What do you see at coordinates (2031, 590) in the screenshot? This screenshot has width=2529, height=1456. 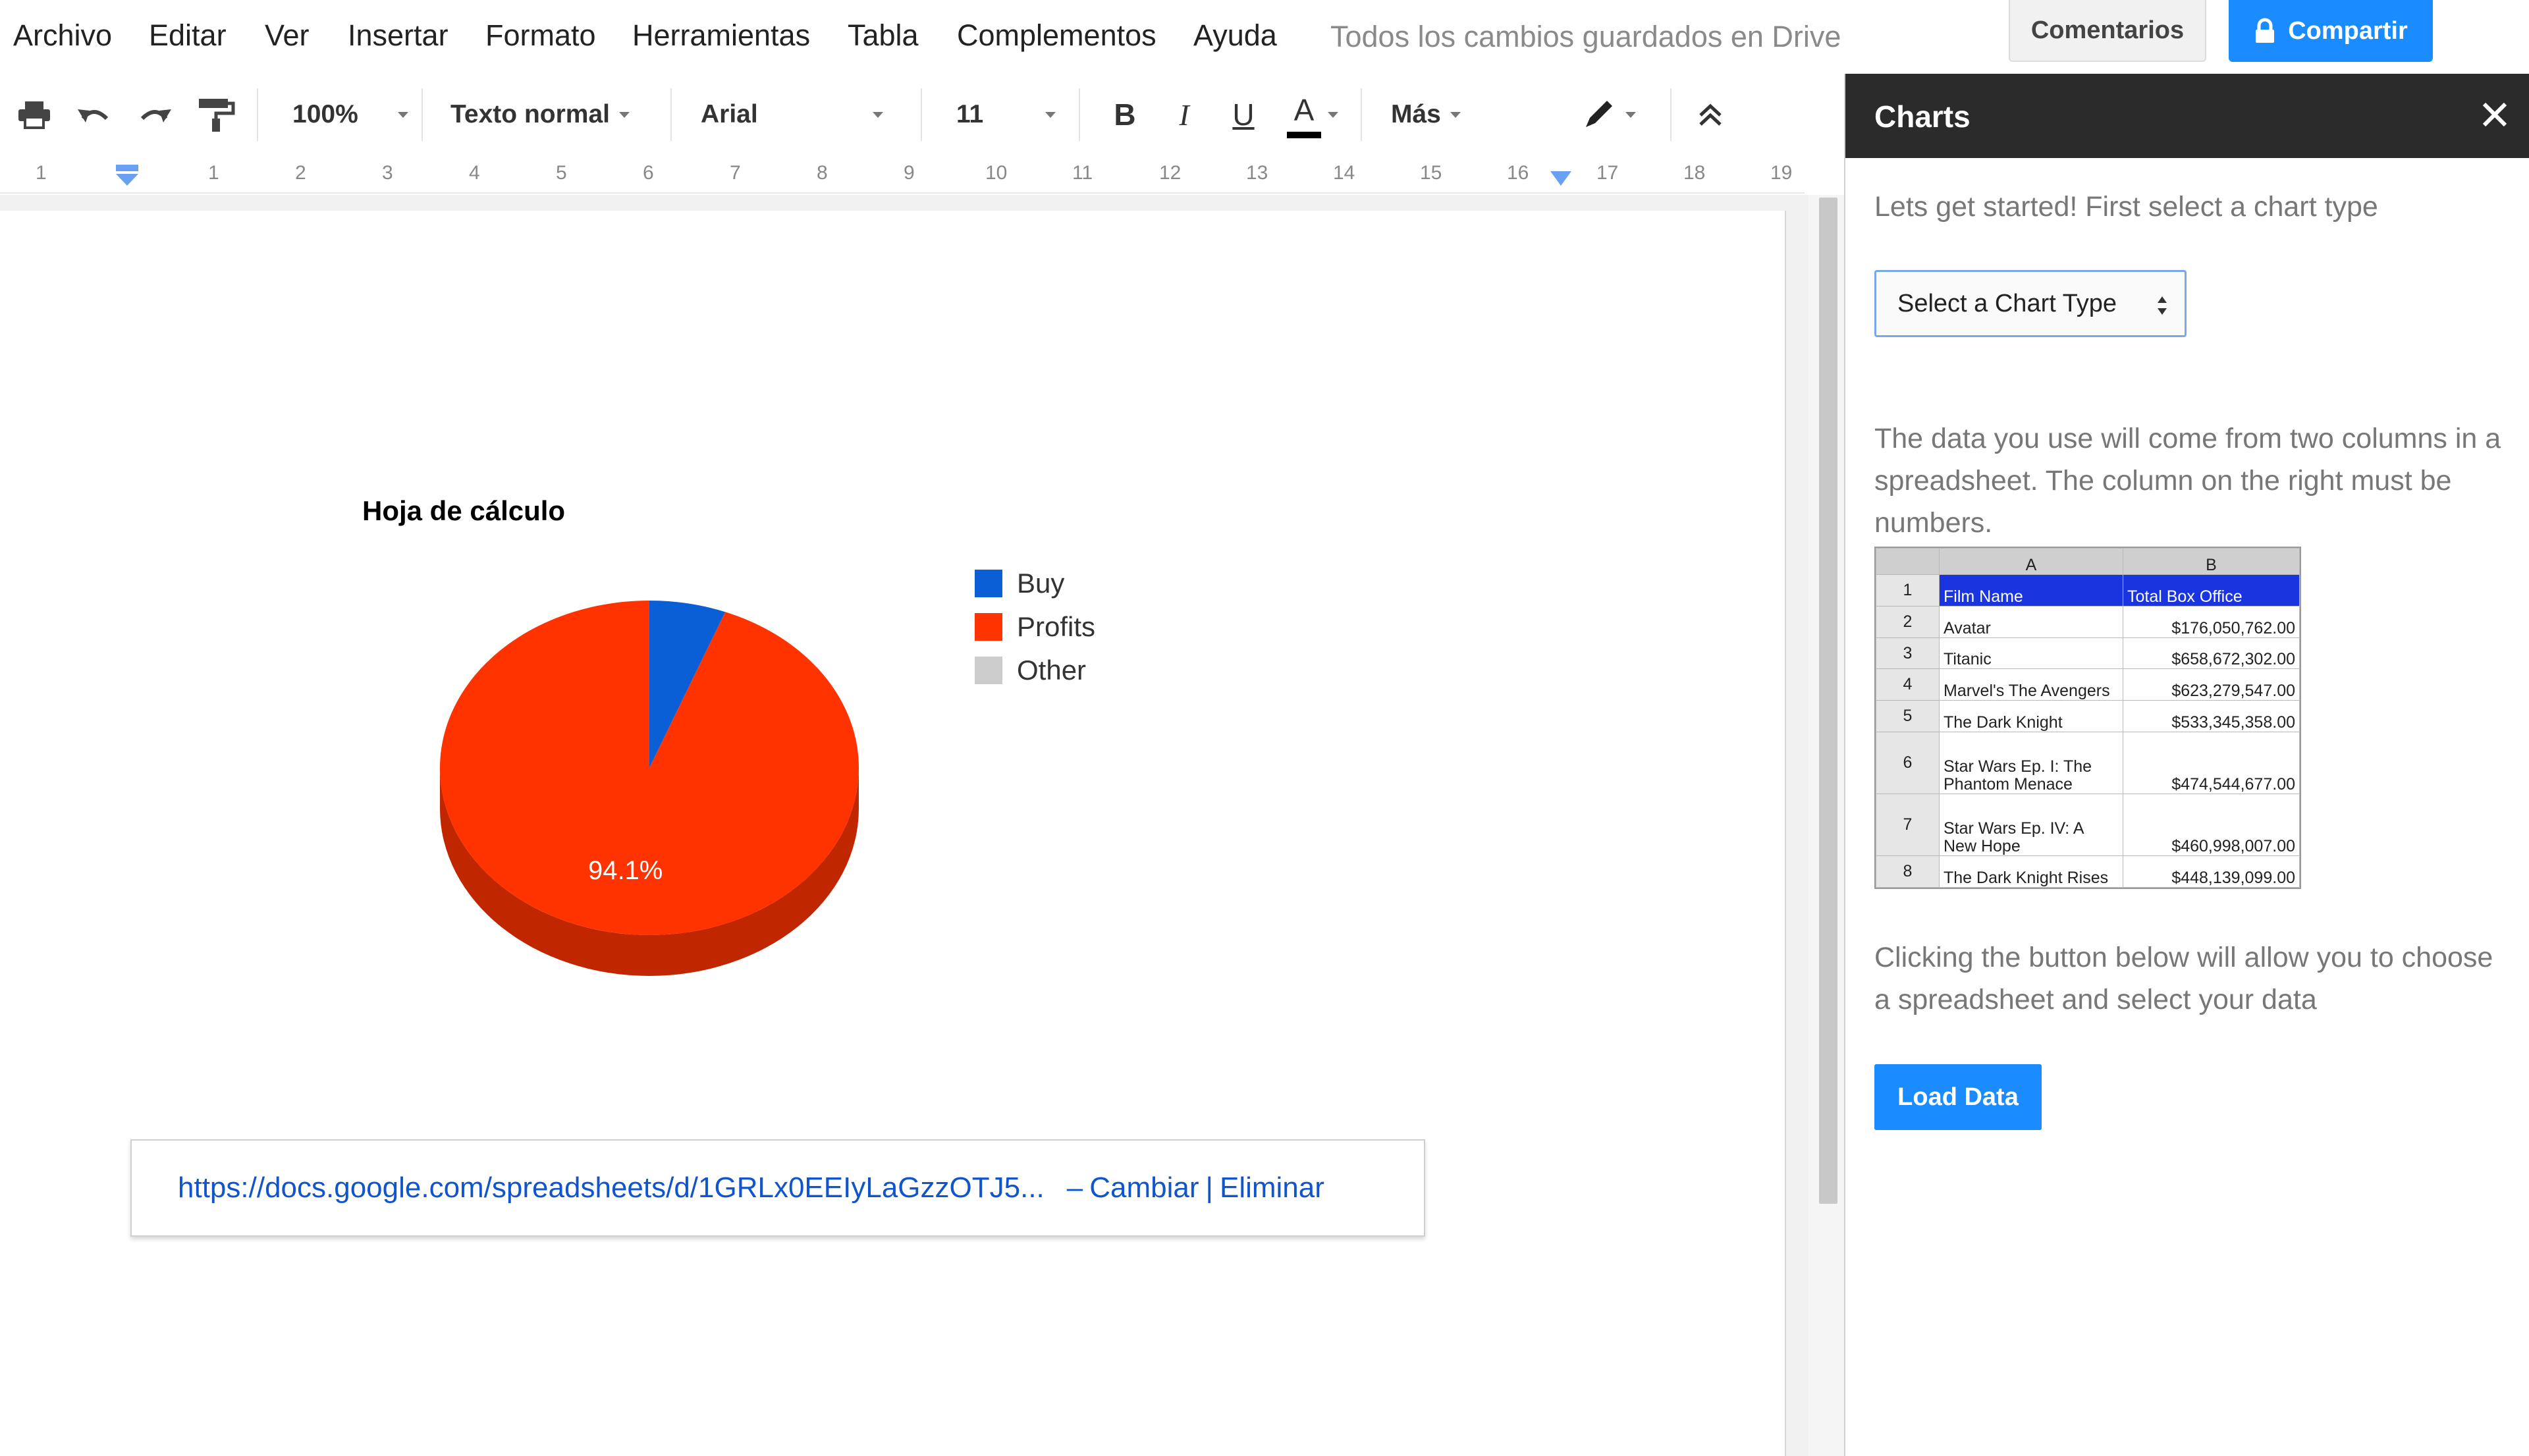 I see `sheet-cell: Film Name` at bounding box center [2031, 590].